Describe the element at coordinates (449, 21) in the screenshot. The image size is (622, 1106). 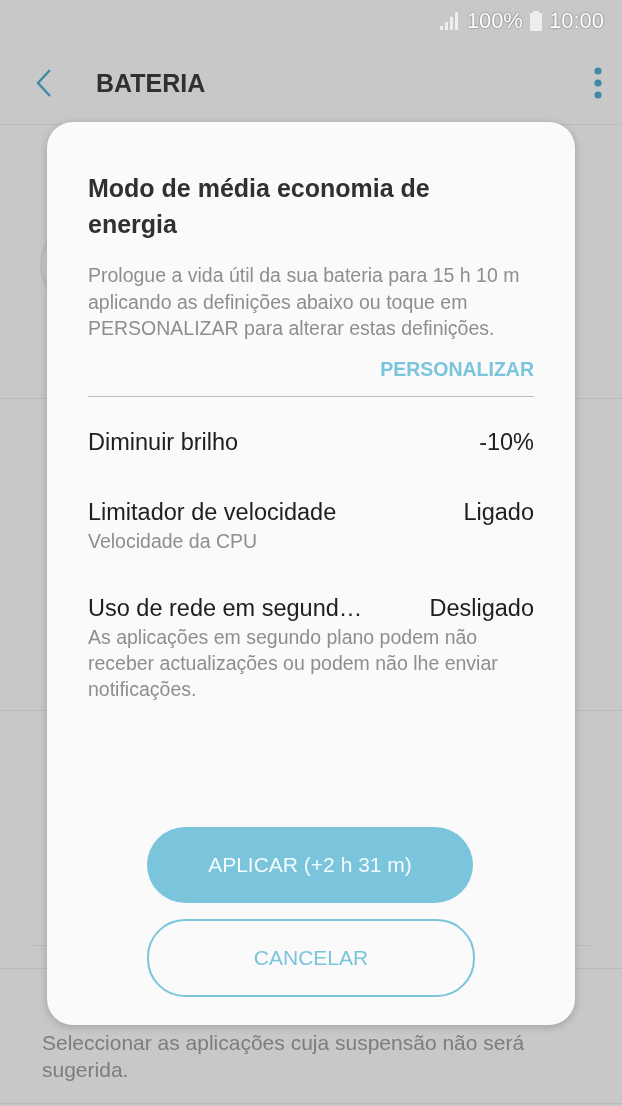
I see `signal-icon` at that location.